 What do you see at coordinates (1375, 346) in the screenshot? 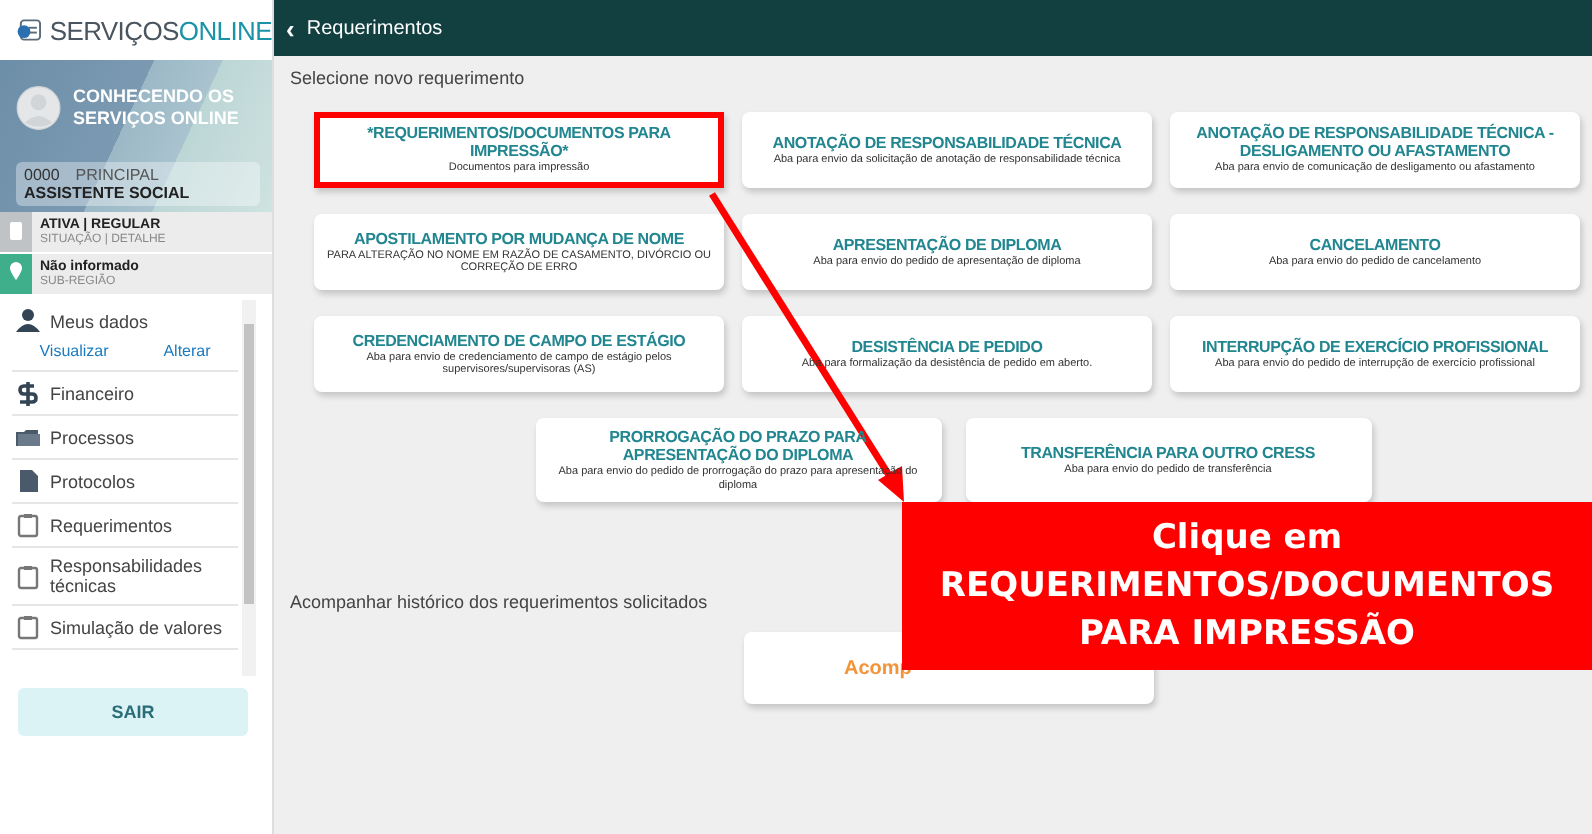
I see `card-title: INTERRUPÇÃO DE EXERCÍCIO PROFISSIONAL` at bounding box center [1375, 346].